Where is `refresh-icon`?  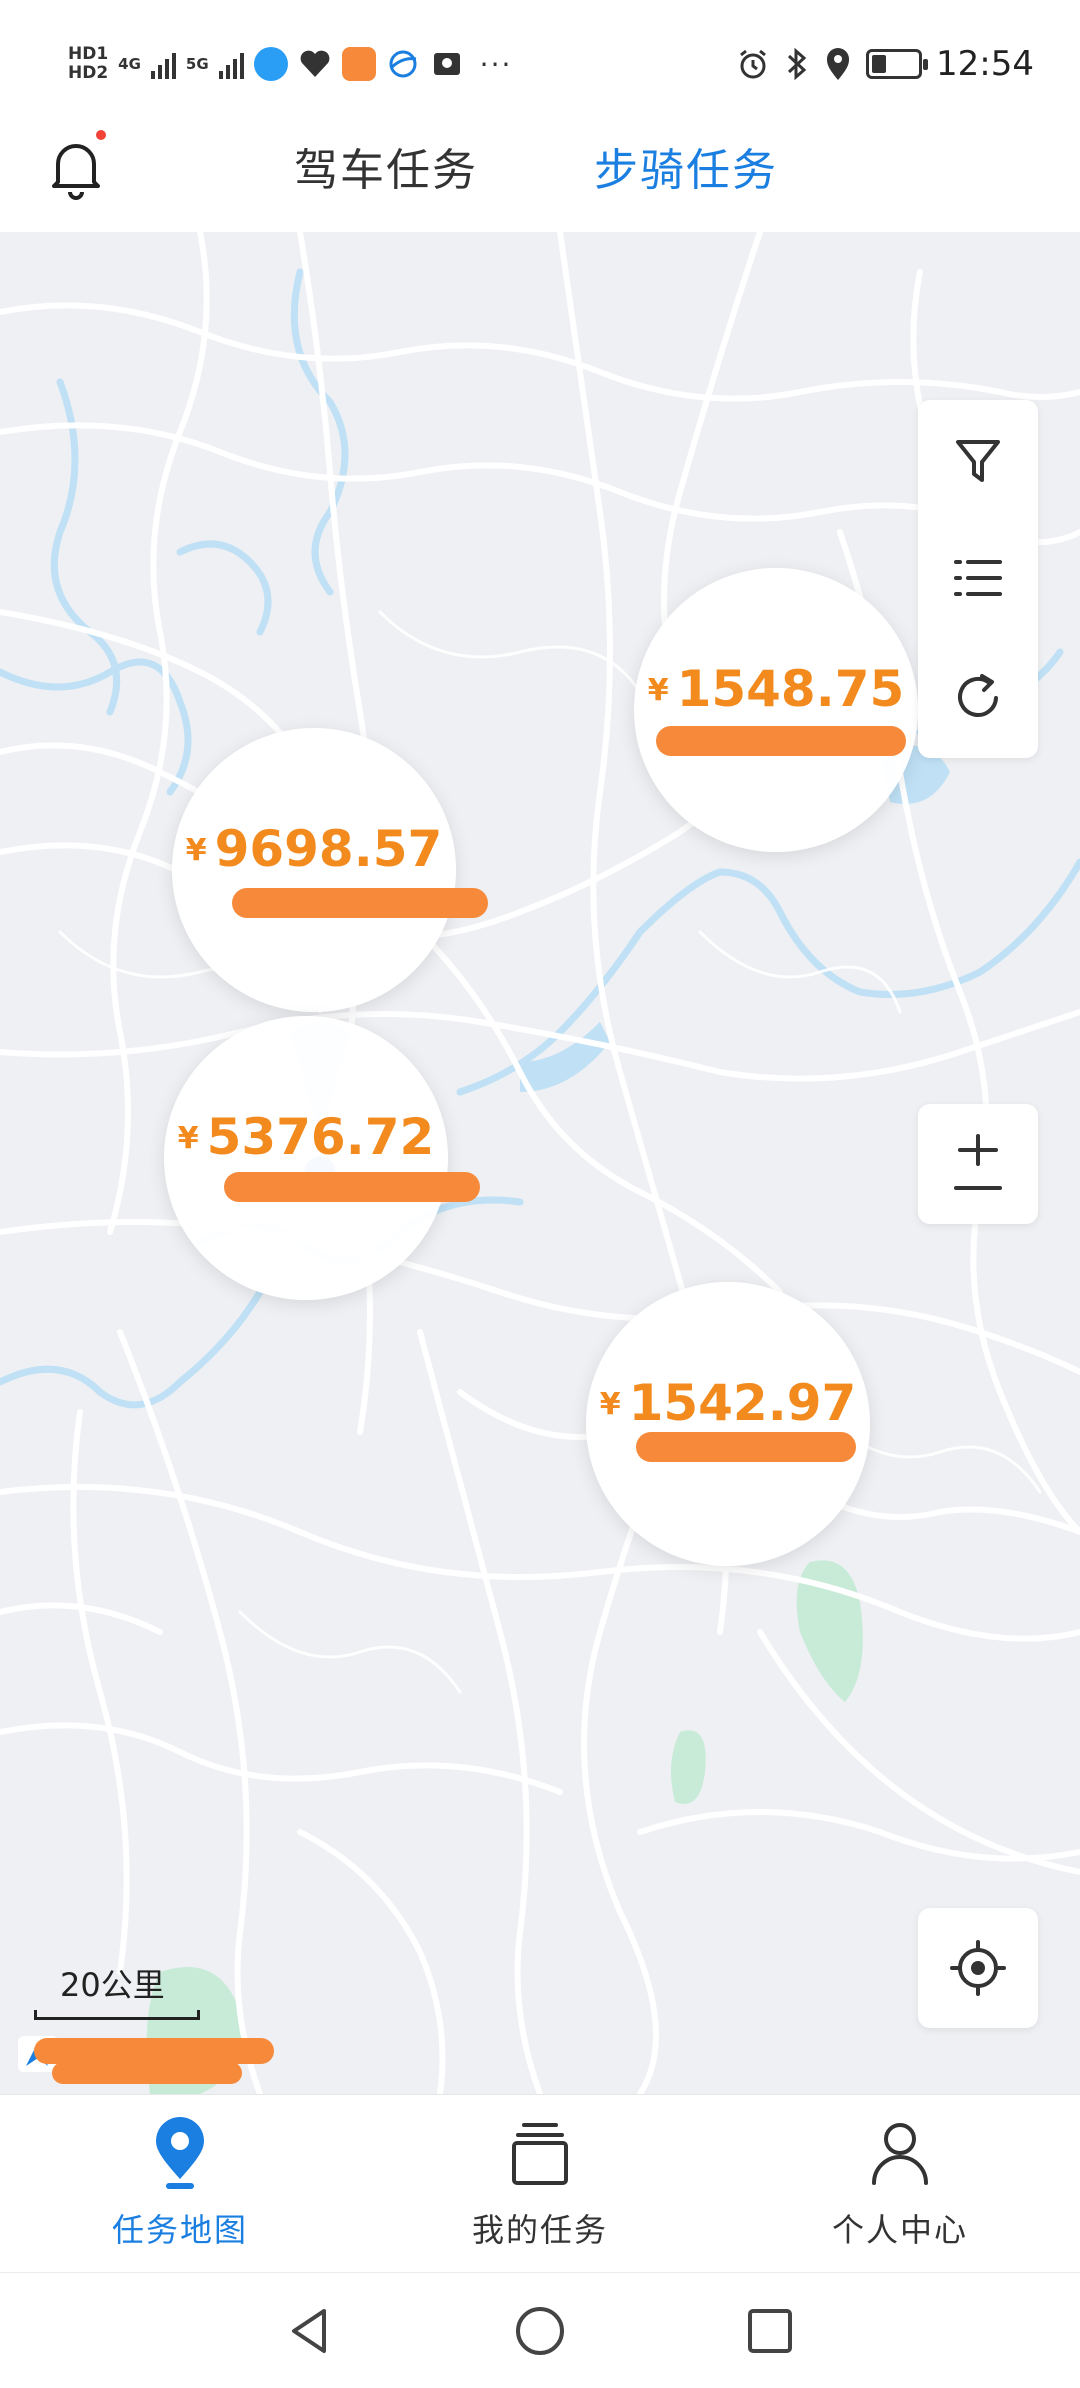
refresh-icon is located at coordinates (978, 698).